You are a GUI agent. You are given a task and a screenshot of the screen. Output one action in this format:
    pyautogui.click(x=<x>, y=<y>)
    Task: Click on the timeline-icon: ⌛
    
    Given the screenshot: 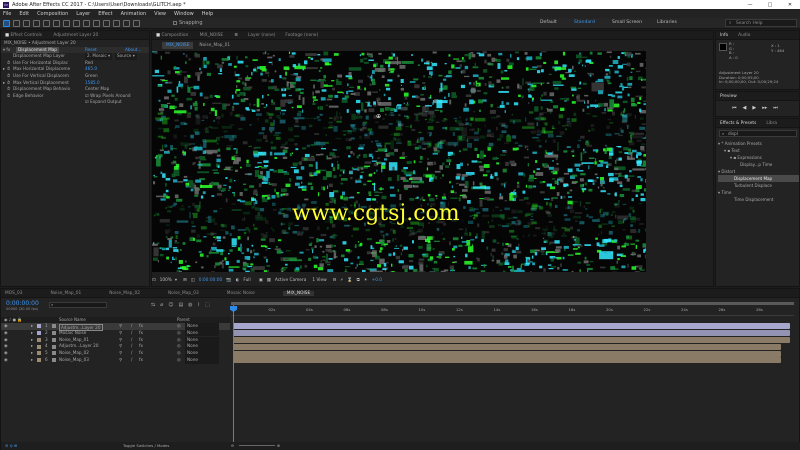 What is the action you would take?
    pyautogui.click(x=349, y=280)
    